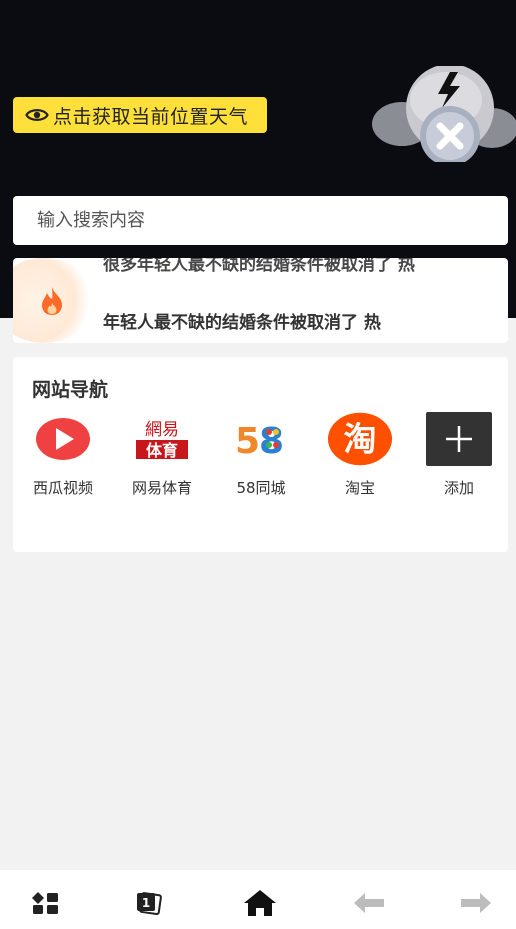  Describe the element at coordinates (62, 488) in the screenshot. I see `site-label: 西瓜视频` at that location.